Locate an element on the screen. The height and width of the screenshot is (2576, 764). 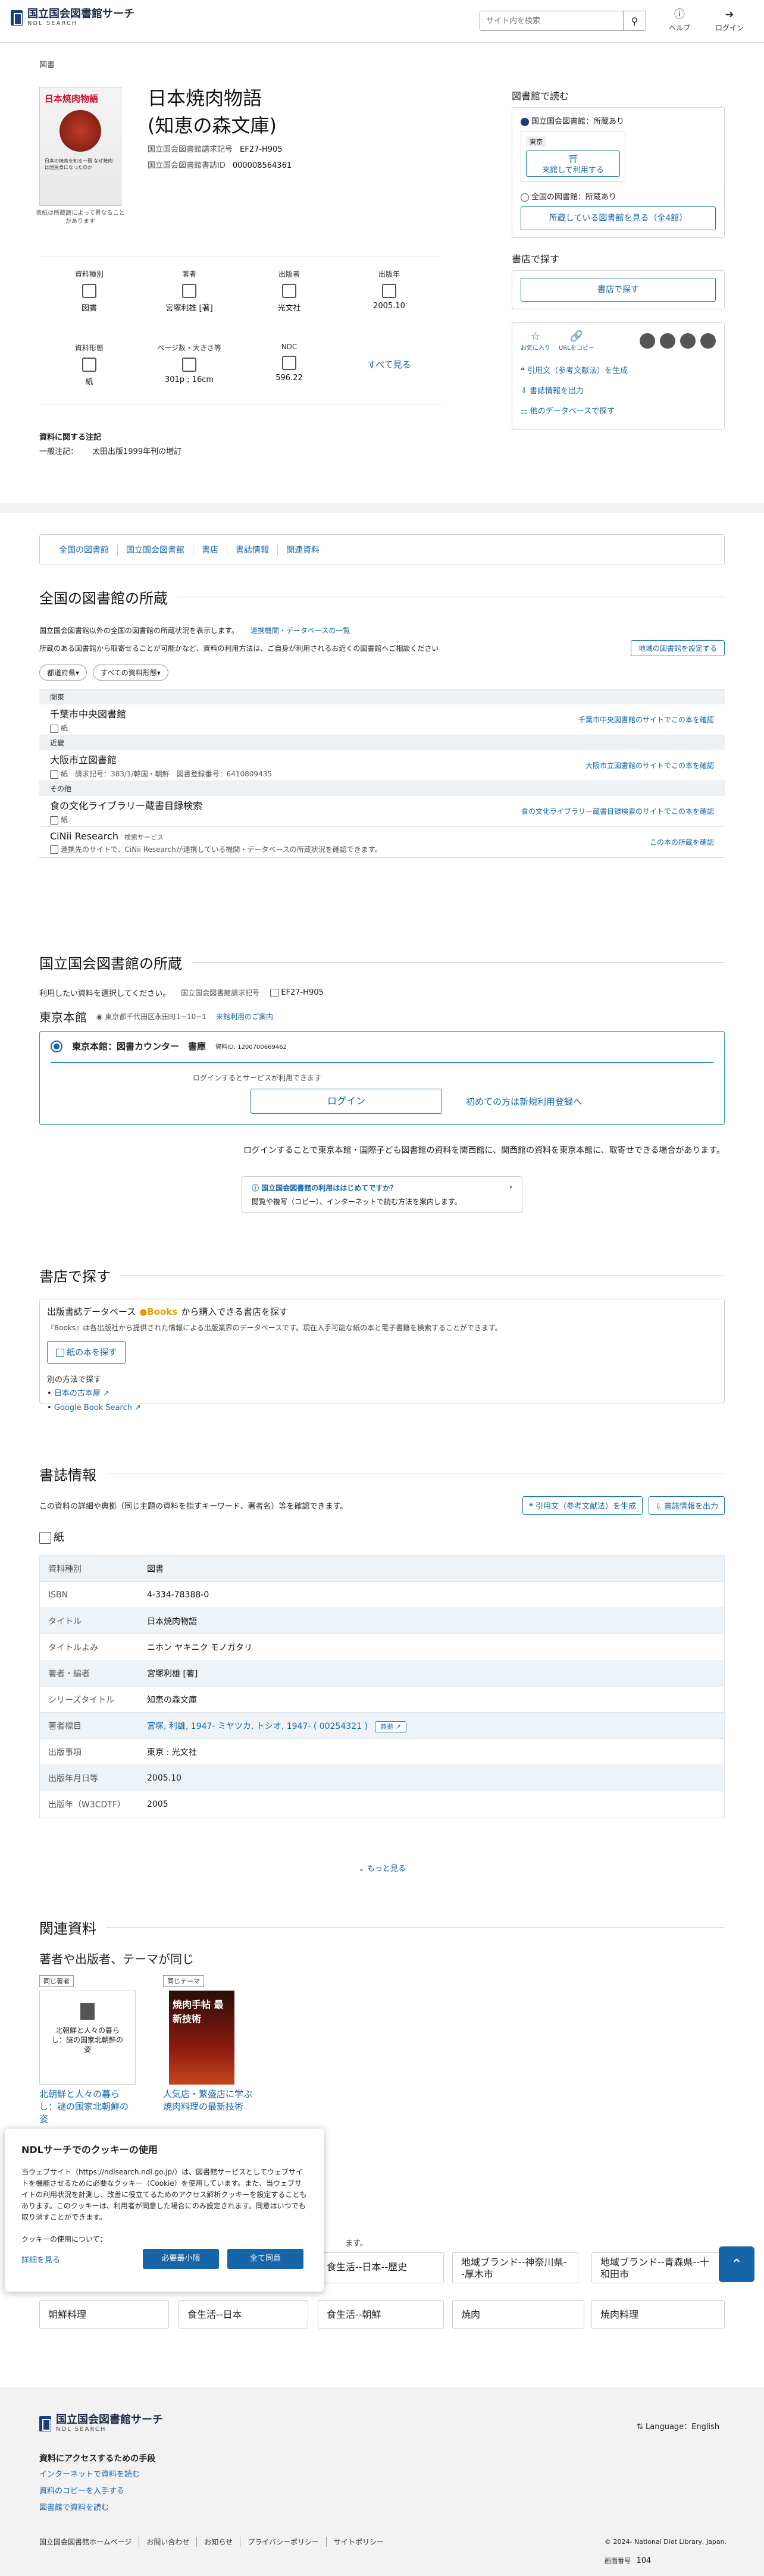
register-link: 初めての方は新規利用登録へ is located at coordinates (524, 1101).